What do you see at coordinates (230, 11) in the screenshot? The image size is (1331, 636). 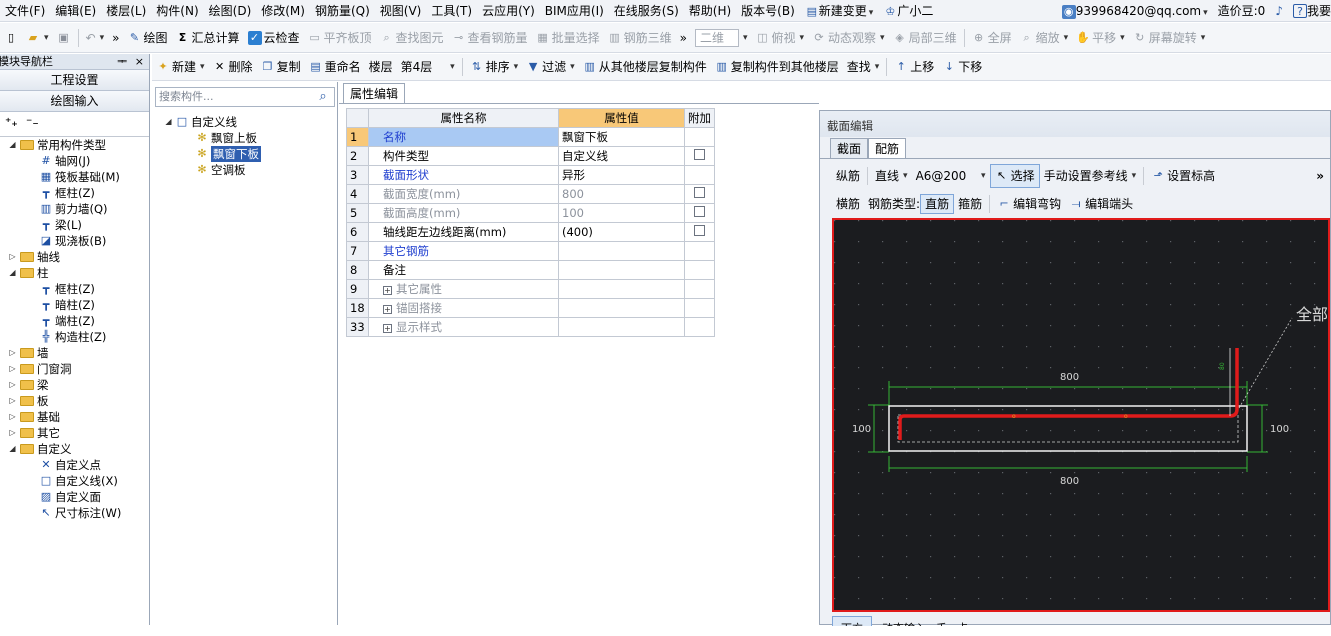 I see `menu-draw: 绘图(D)` at bounding box center [230, 11].